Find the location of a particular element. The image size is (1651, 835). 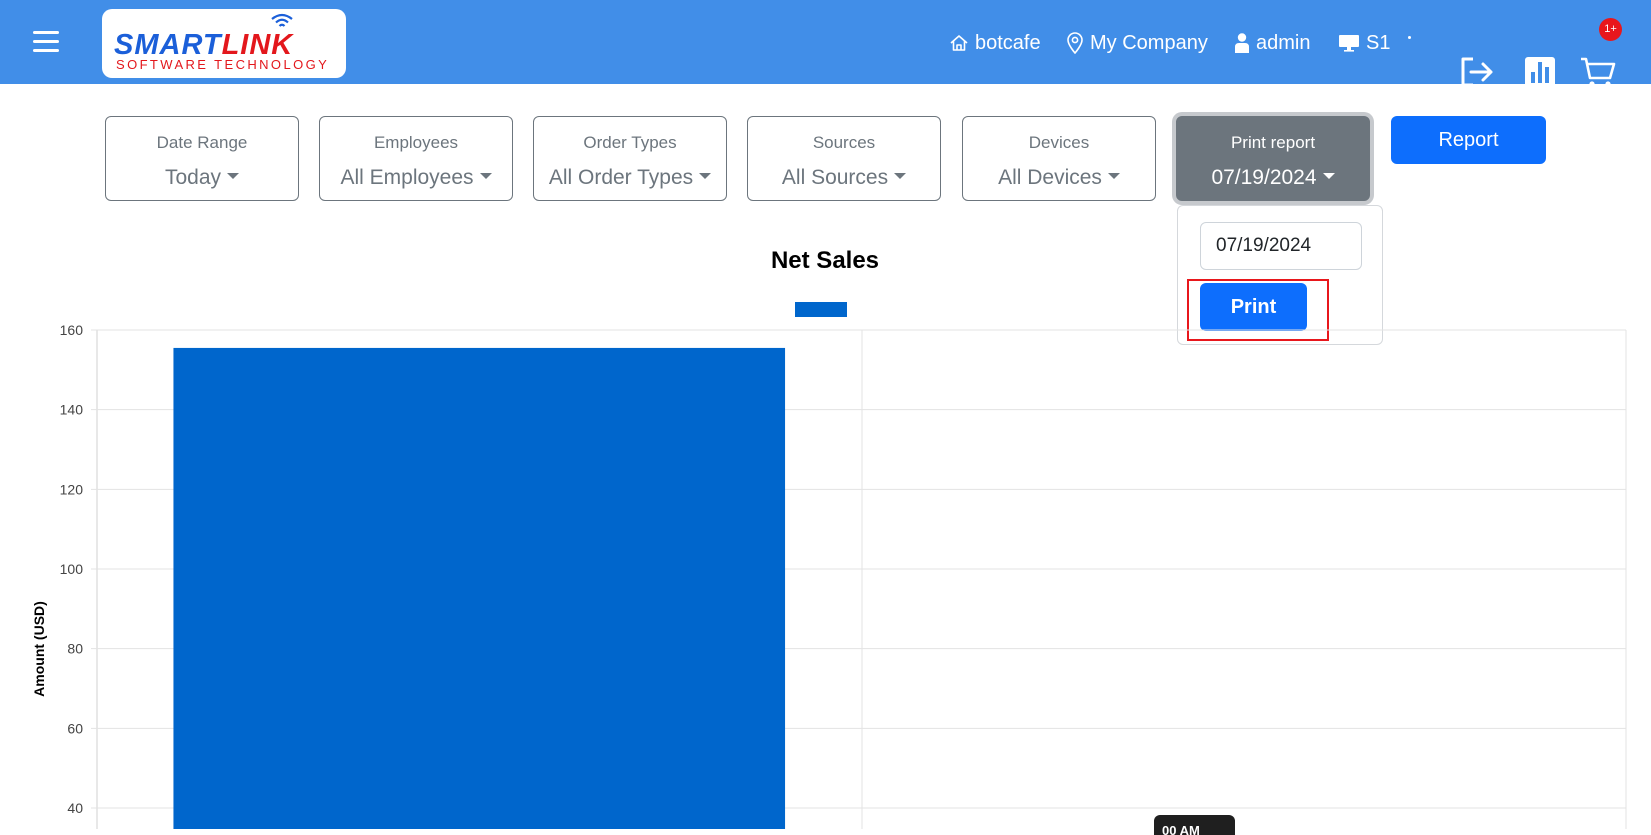

logo: SMARTLINK SOFTWARE TECHNOLOGY is located at coordinates (224, 43).